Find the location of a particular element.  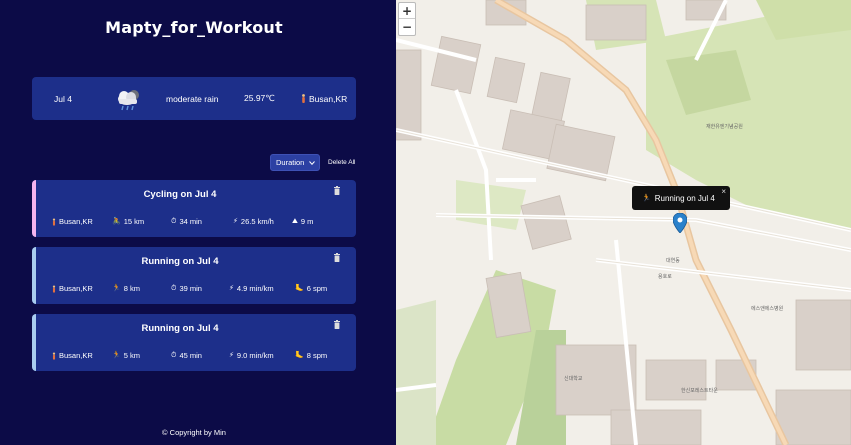

map-label-school: 신대학교 is located at coordinates (573, 378).